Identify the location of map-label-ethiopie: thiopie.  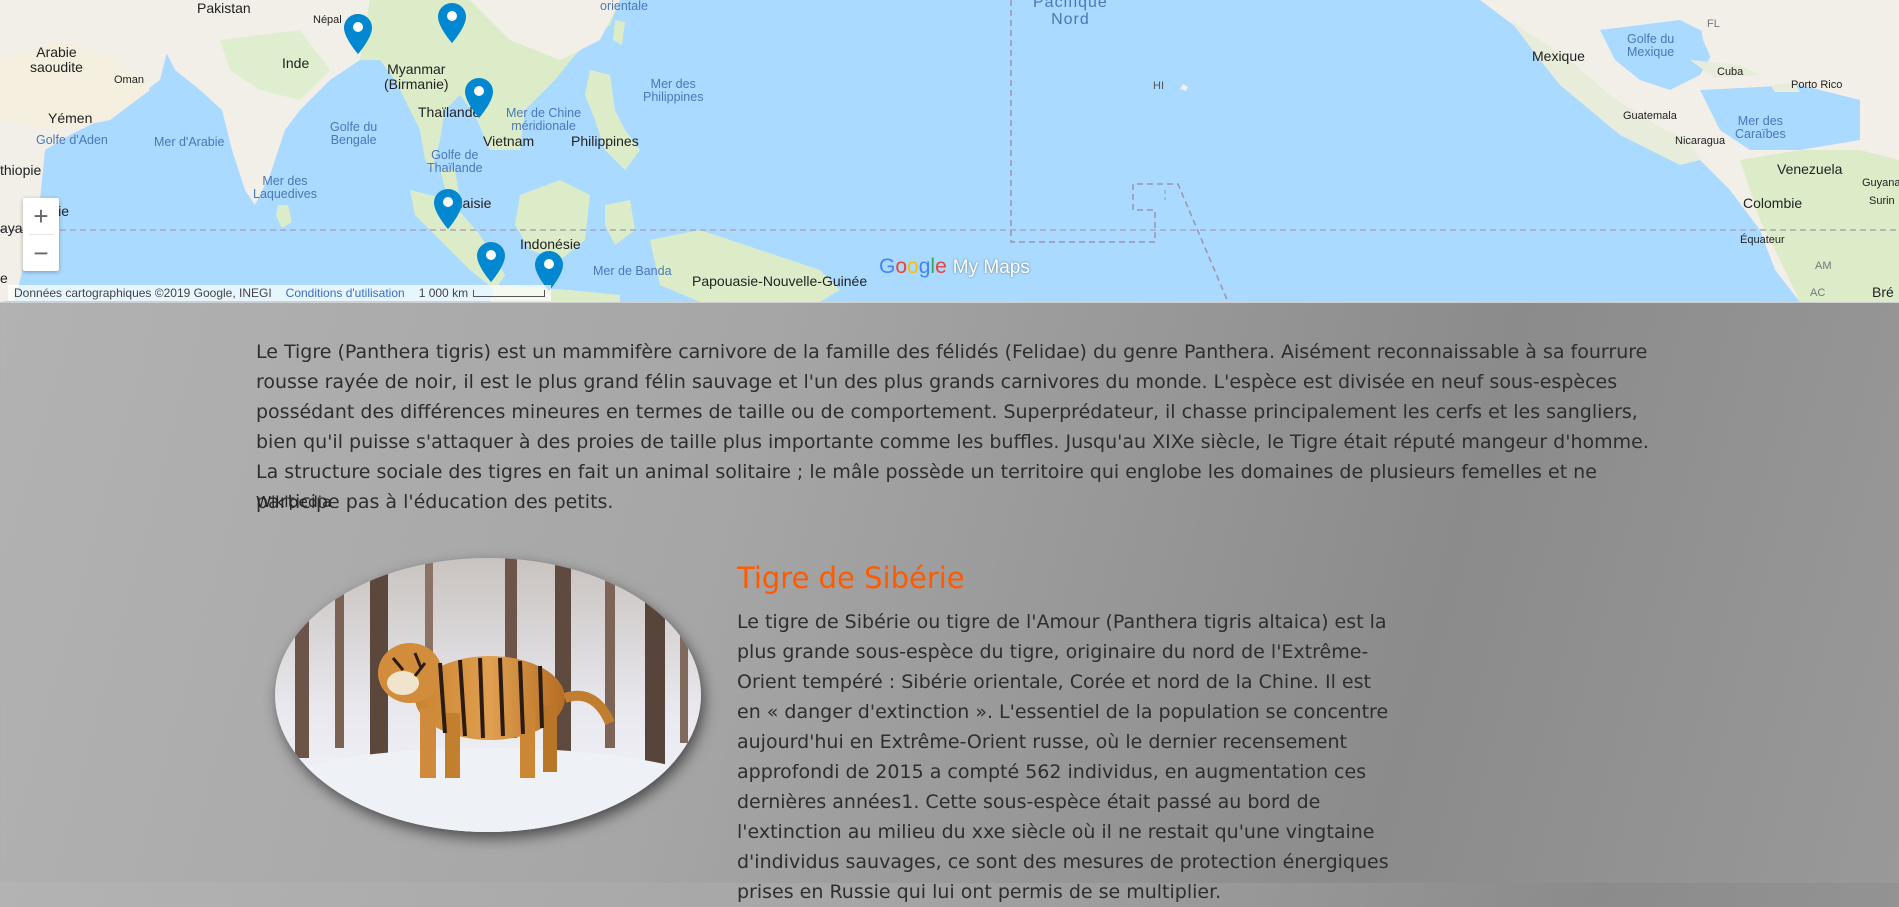
(21, 170).